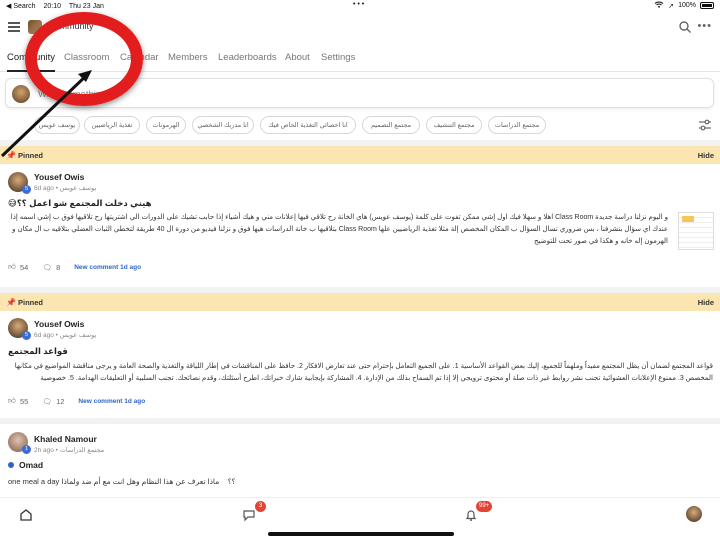 Image resolution: width=720 pixels, height=539 pixels. What do you see at coordinates (26, 515) in the screenshot?
I see `home-icon` at bounding box center [26, 515].